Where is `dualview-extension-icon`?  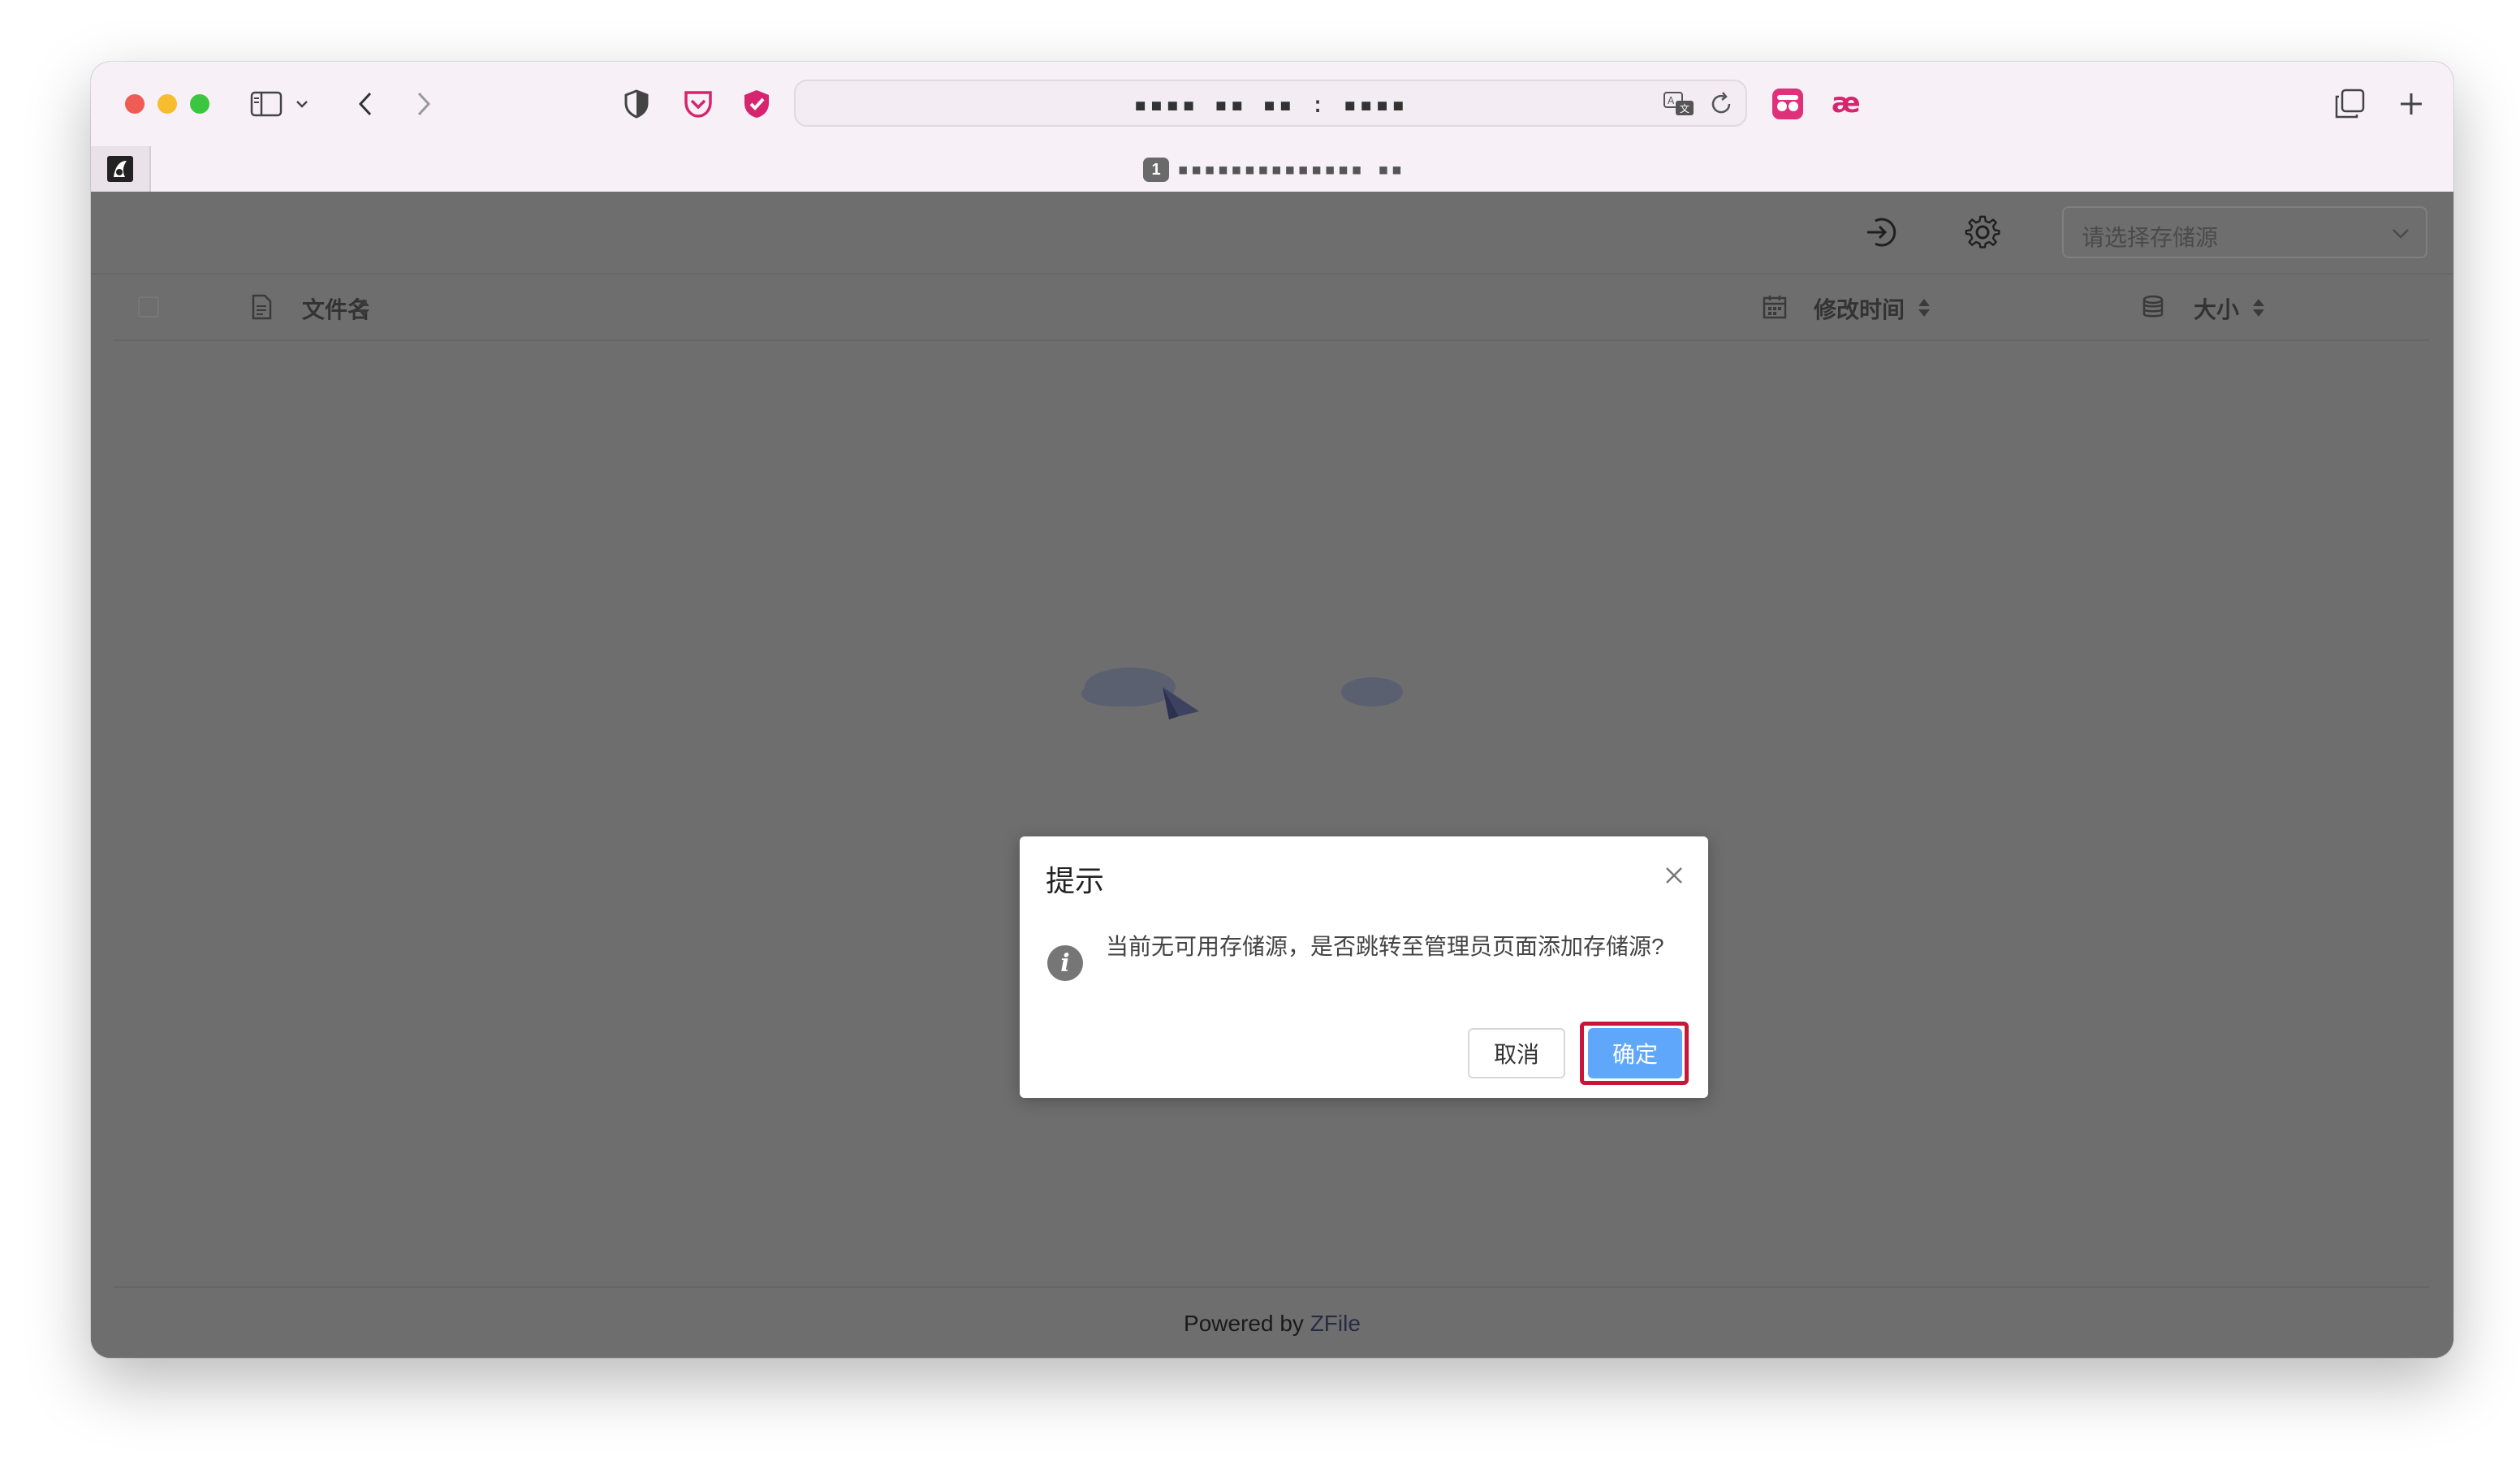
dualview-extension-icon is located at coordinates (1787, 104).